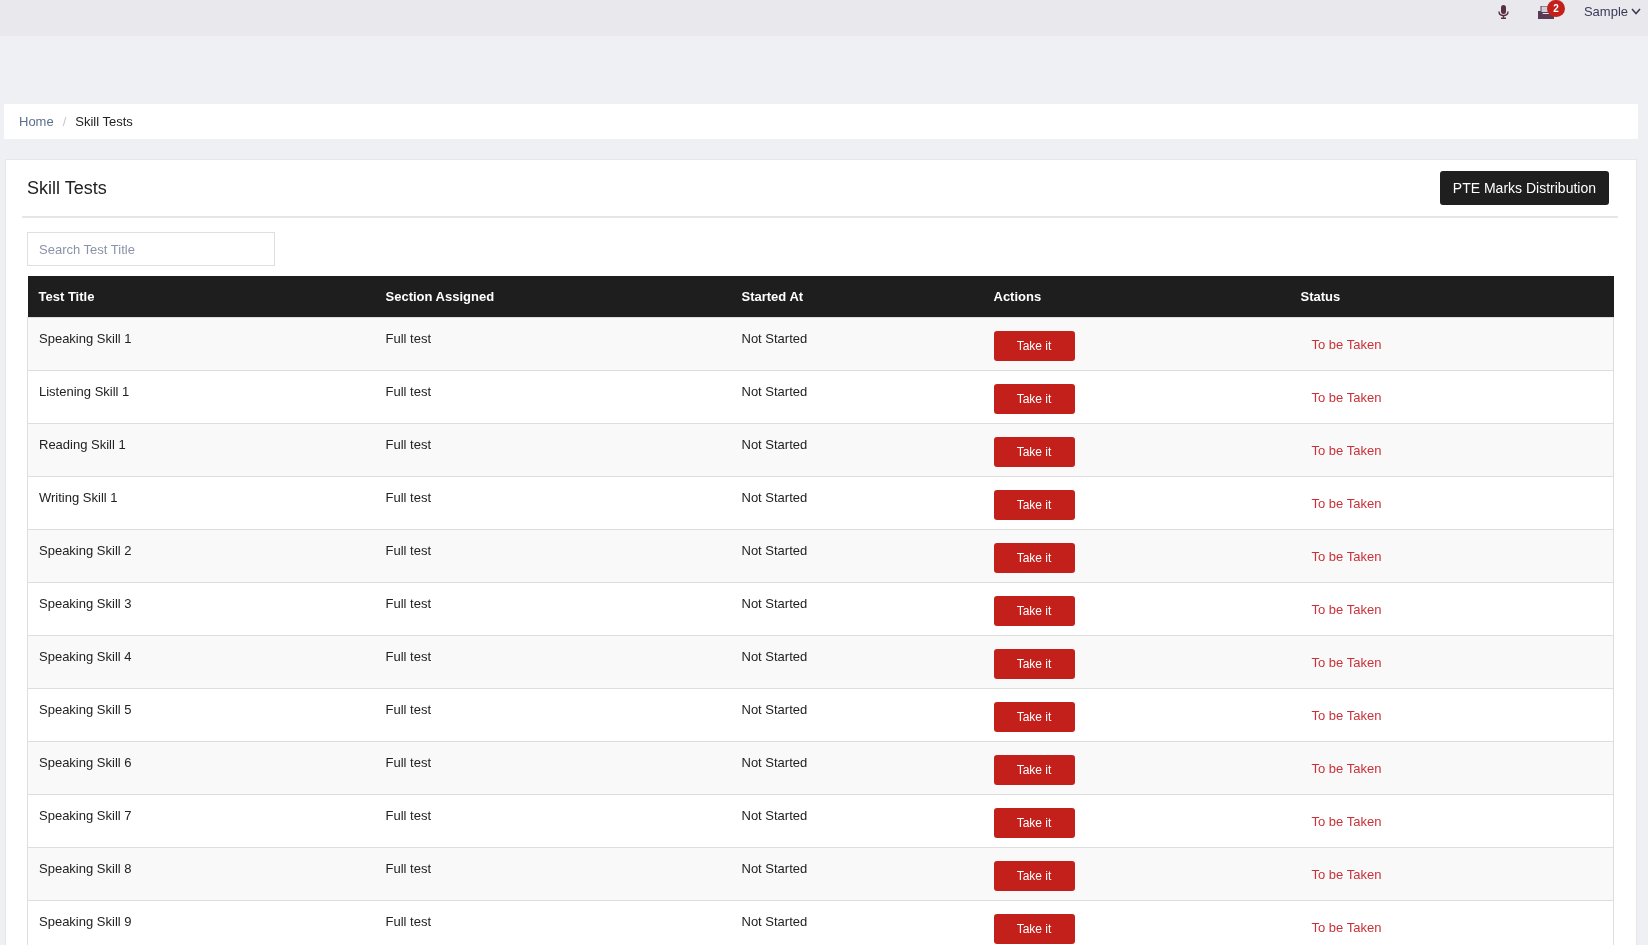 Image resolution: width=1648 pixels, height=945 pixels. I want to click on test-title: Speaking Skill 8, so click(85, 868).